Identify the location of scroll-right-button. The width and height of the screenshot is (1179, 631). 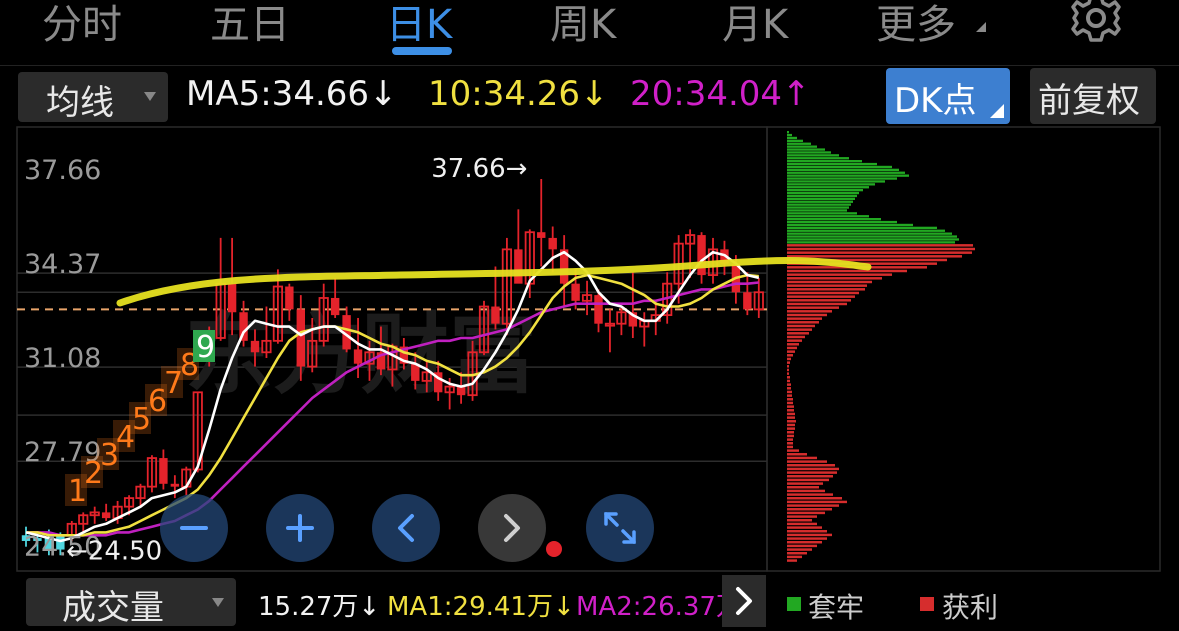
(512, 528).